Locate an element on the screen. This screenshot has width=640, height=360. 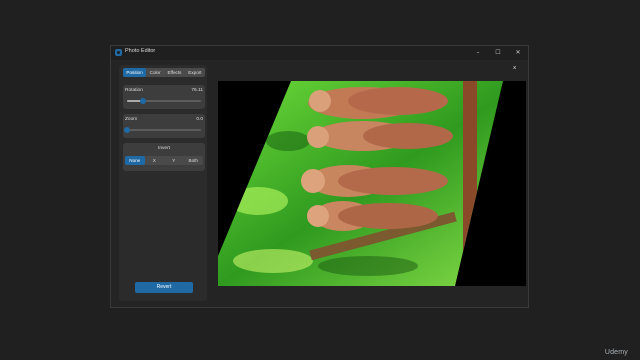
tab-effects: Effects is located at coordinates (174, 72).